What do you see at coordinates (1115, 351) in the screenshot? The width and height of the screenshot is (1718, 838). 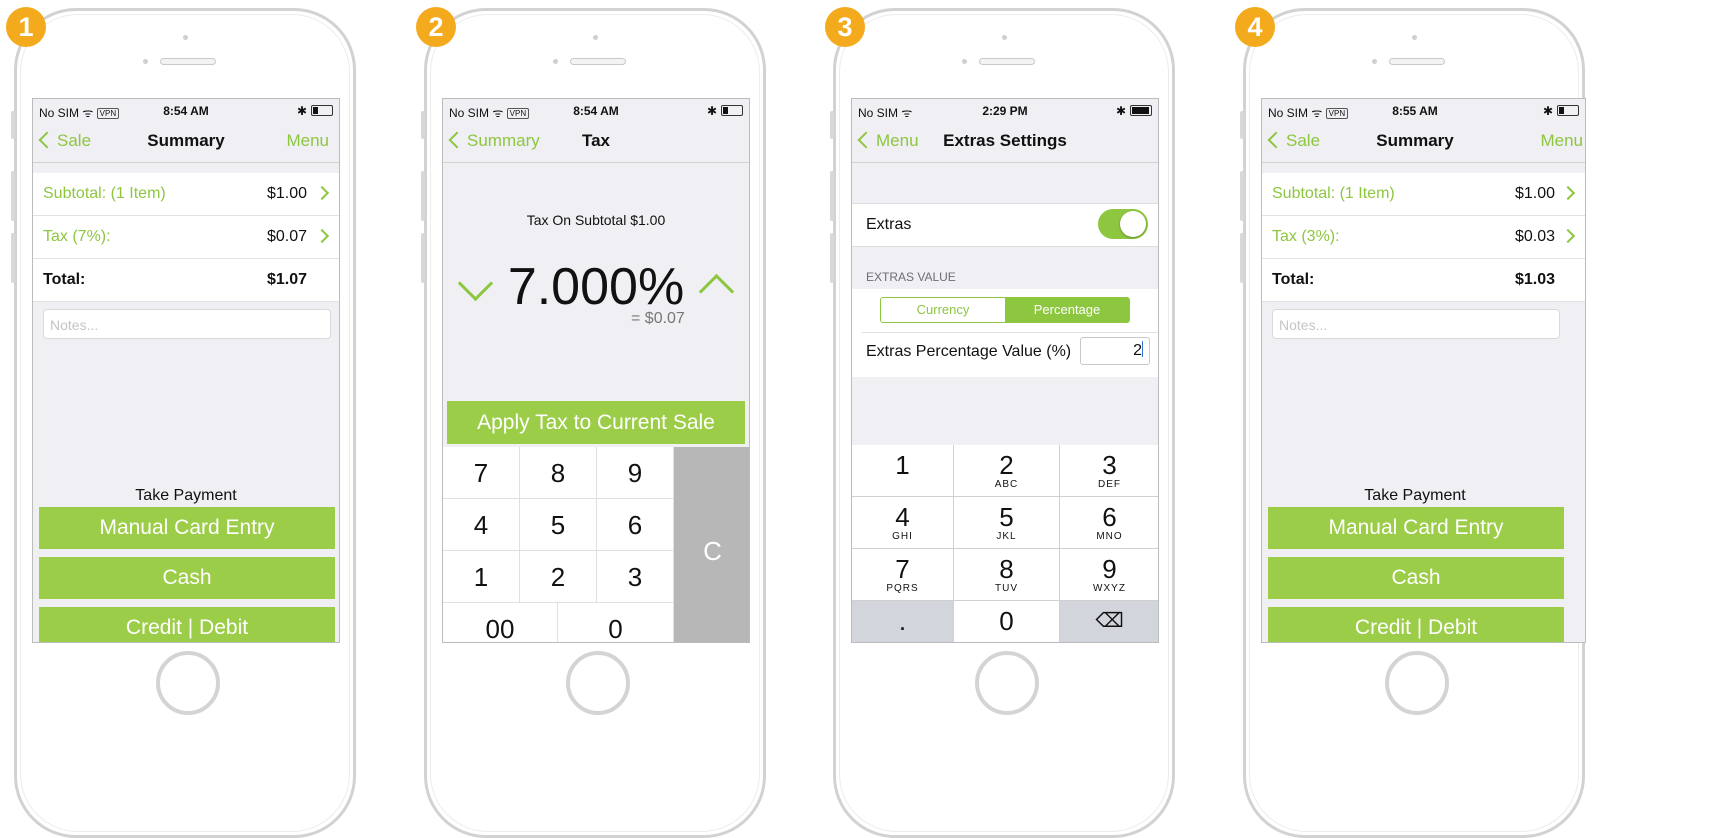 I see `percentage-value-input: 2` at bounding box center [1115, 351].